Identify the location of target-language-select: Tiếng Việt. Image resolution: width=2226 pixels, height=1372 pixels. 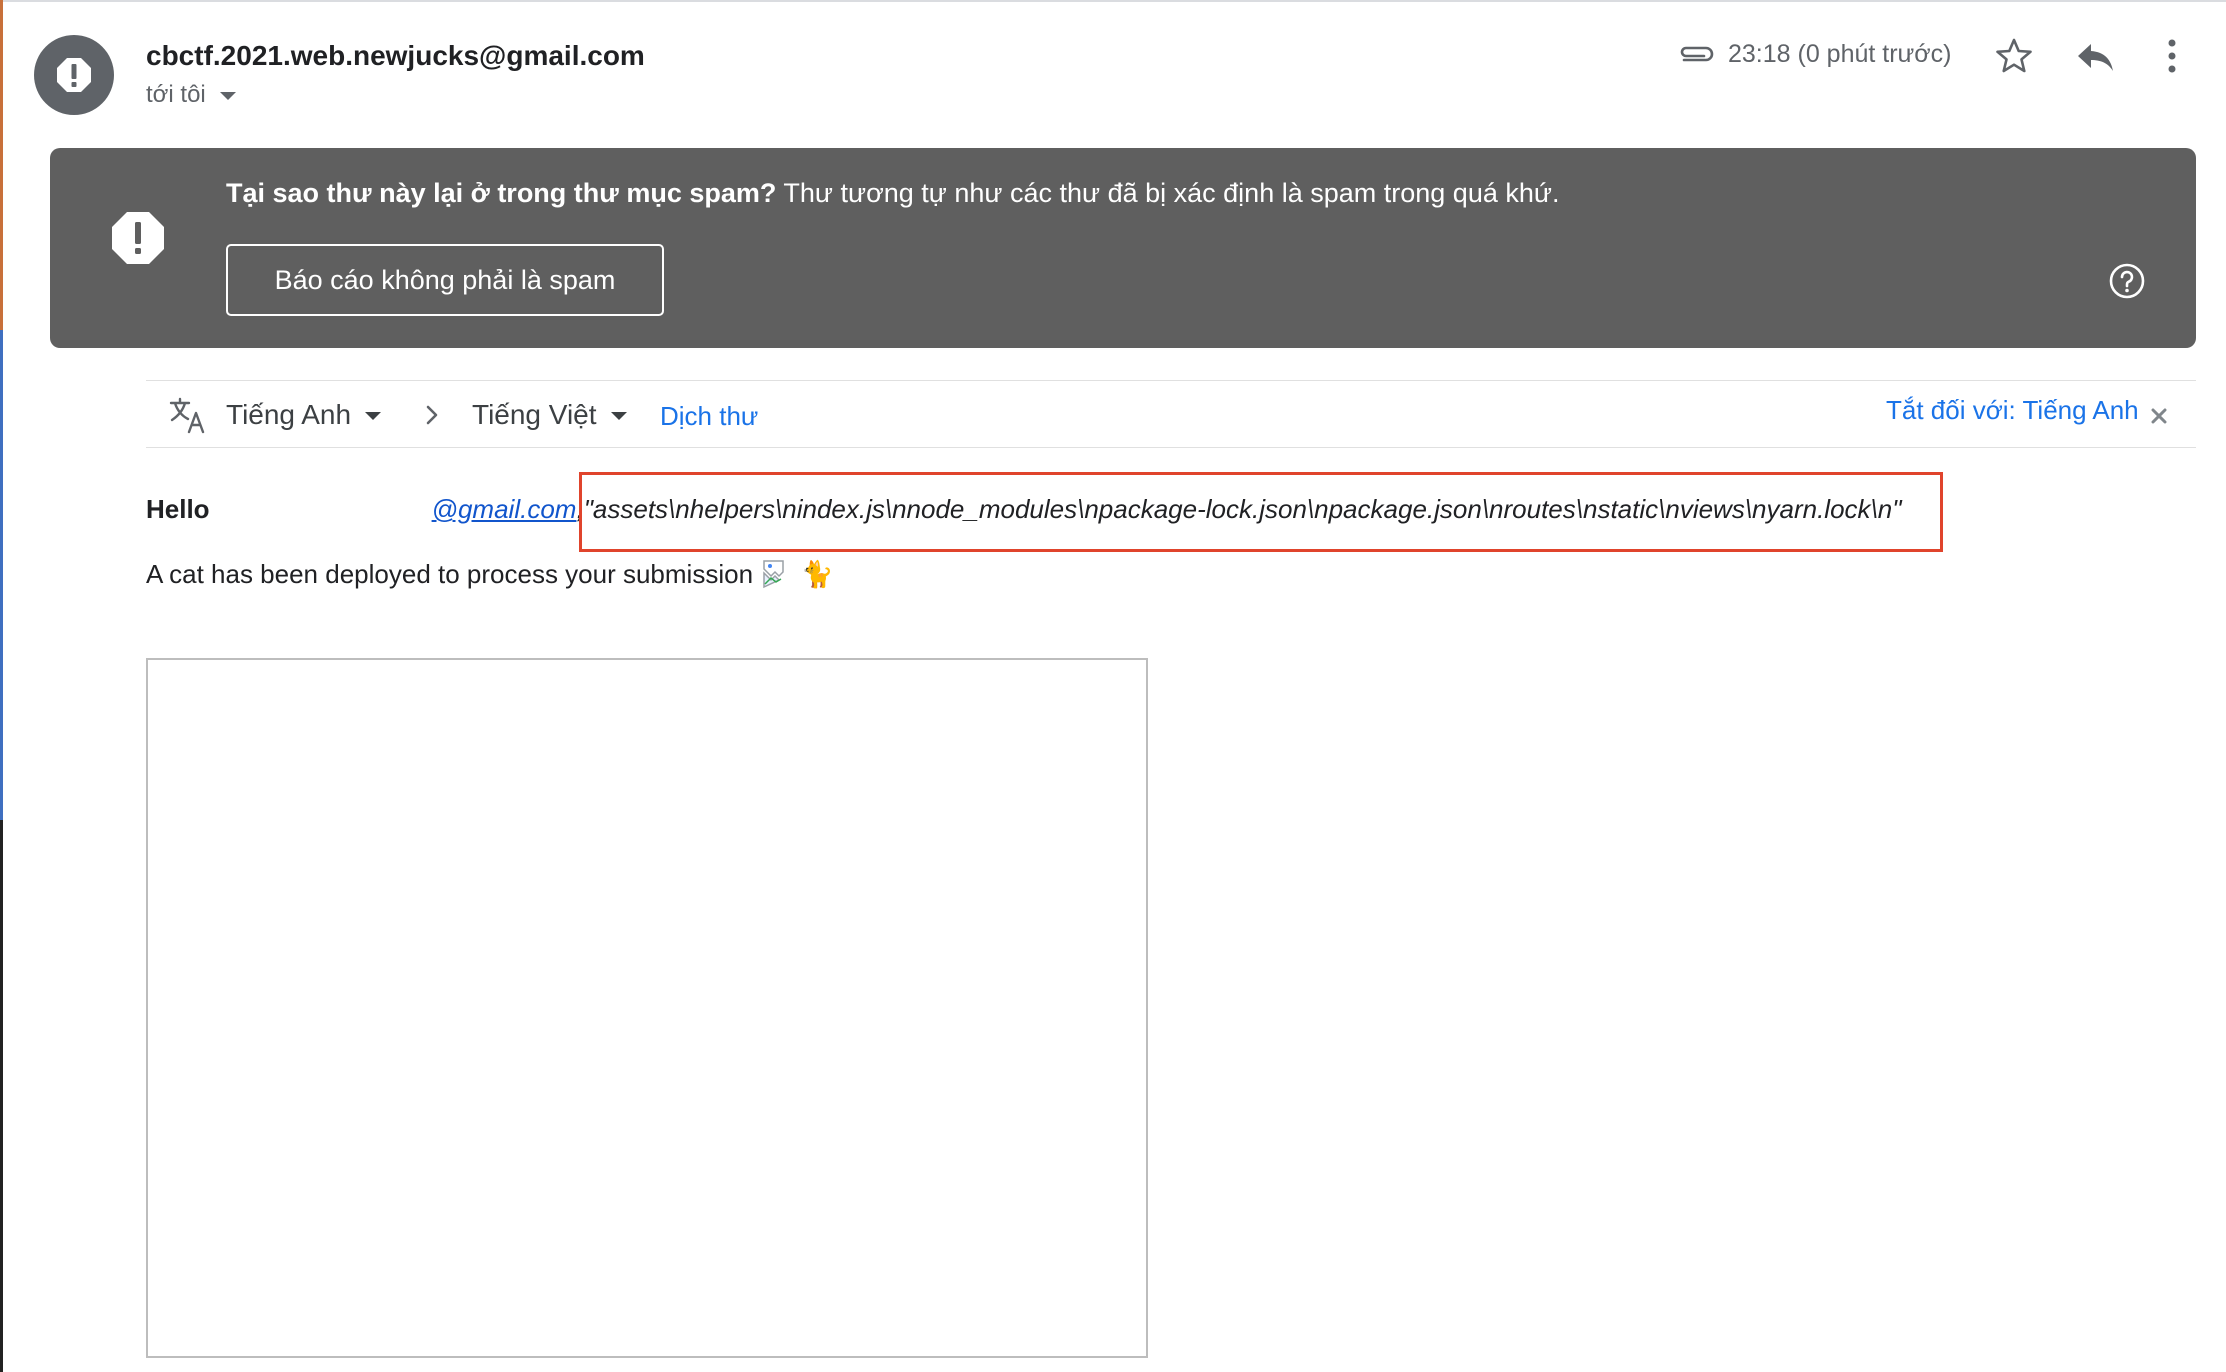
(549, 415).